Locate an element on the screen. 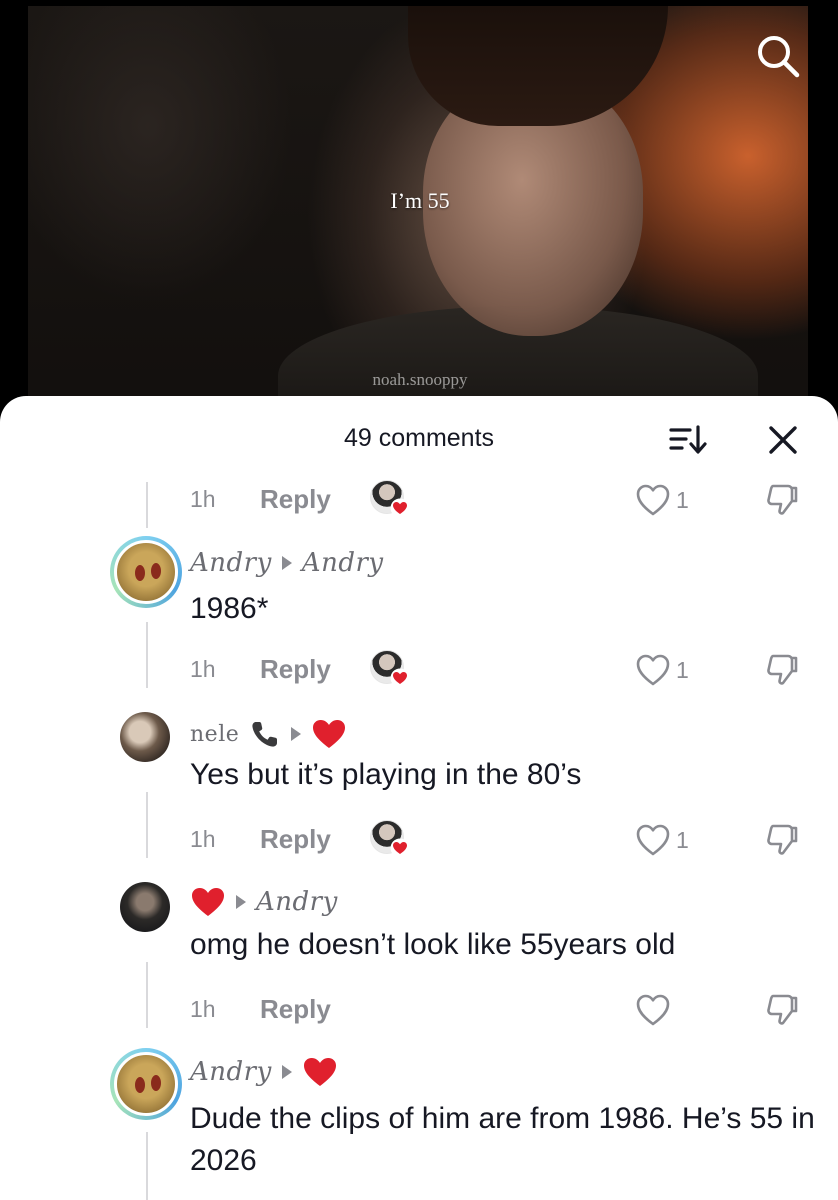 This screenshot has width=838, height=1200. sort-button is located at coordinates (688, 440).